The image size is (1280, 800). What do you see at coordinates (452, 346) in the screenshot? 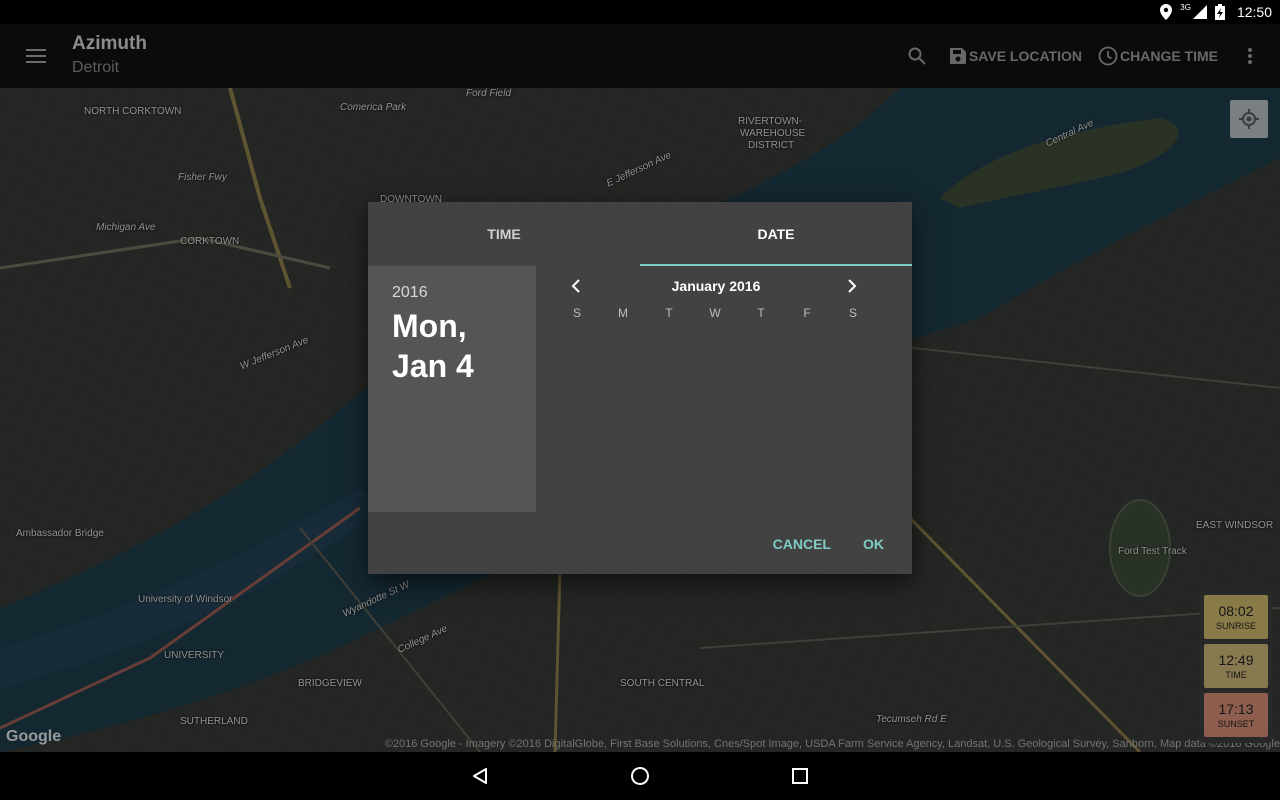
I see `header-date: Mon, Jan 4` at bounding box center [452, 346].